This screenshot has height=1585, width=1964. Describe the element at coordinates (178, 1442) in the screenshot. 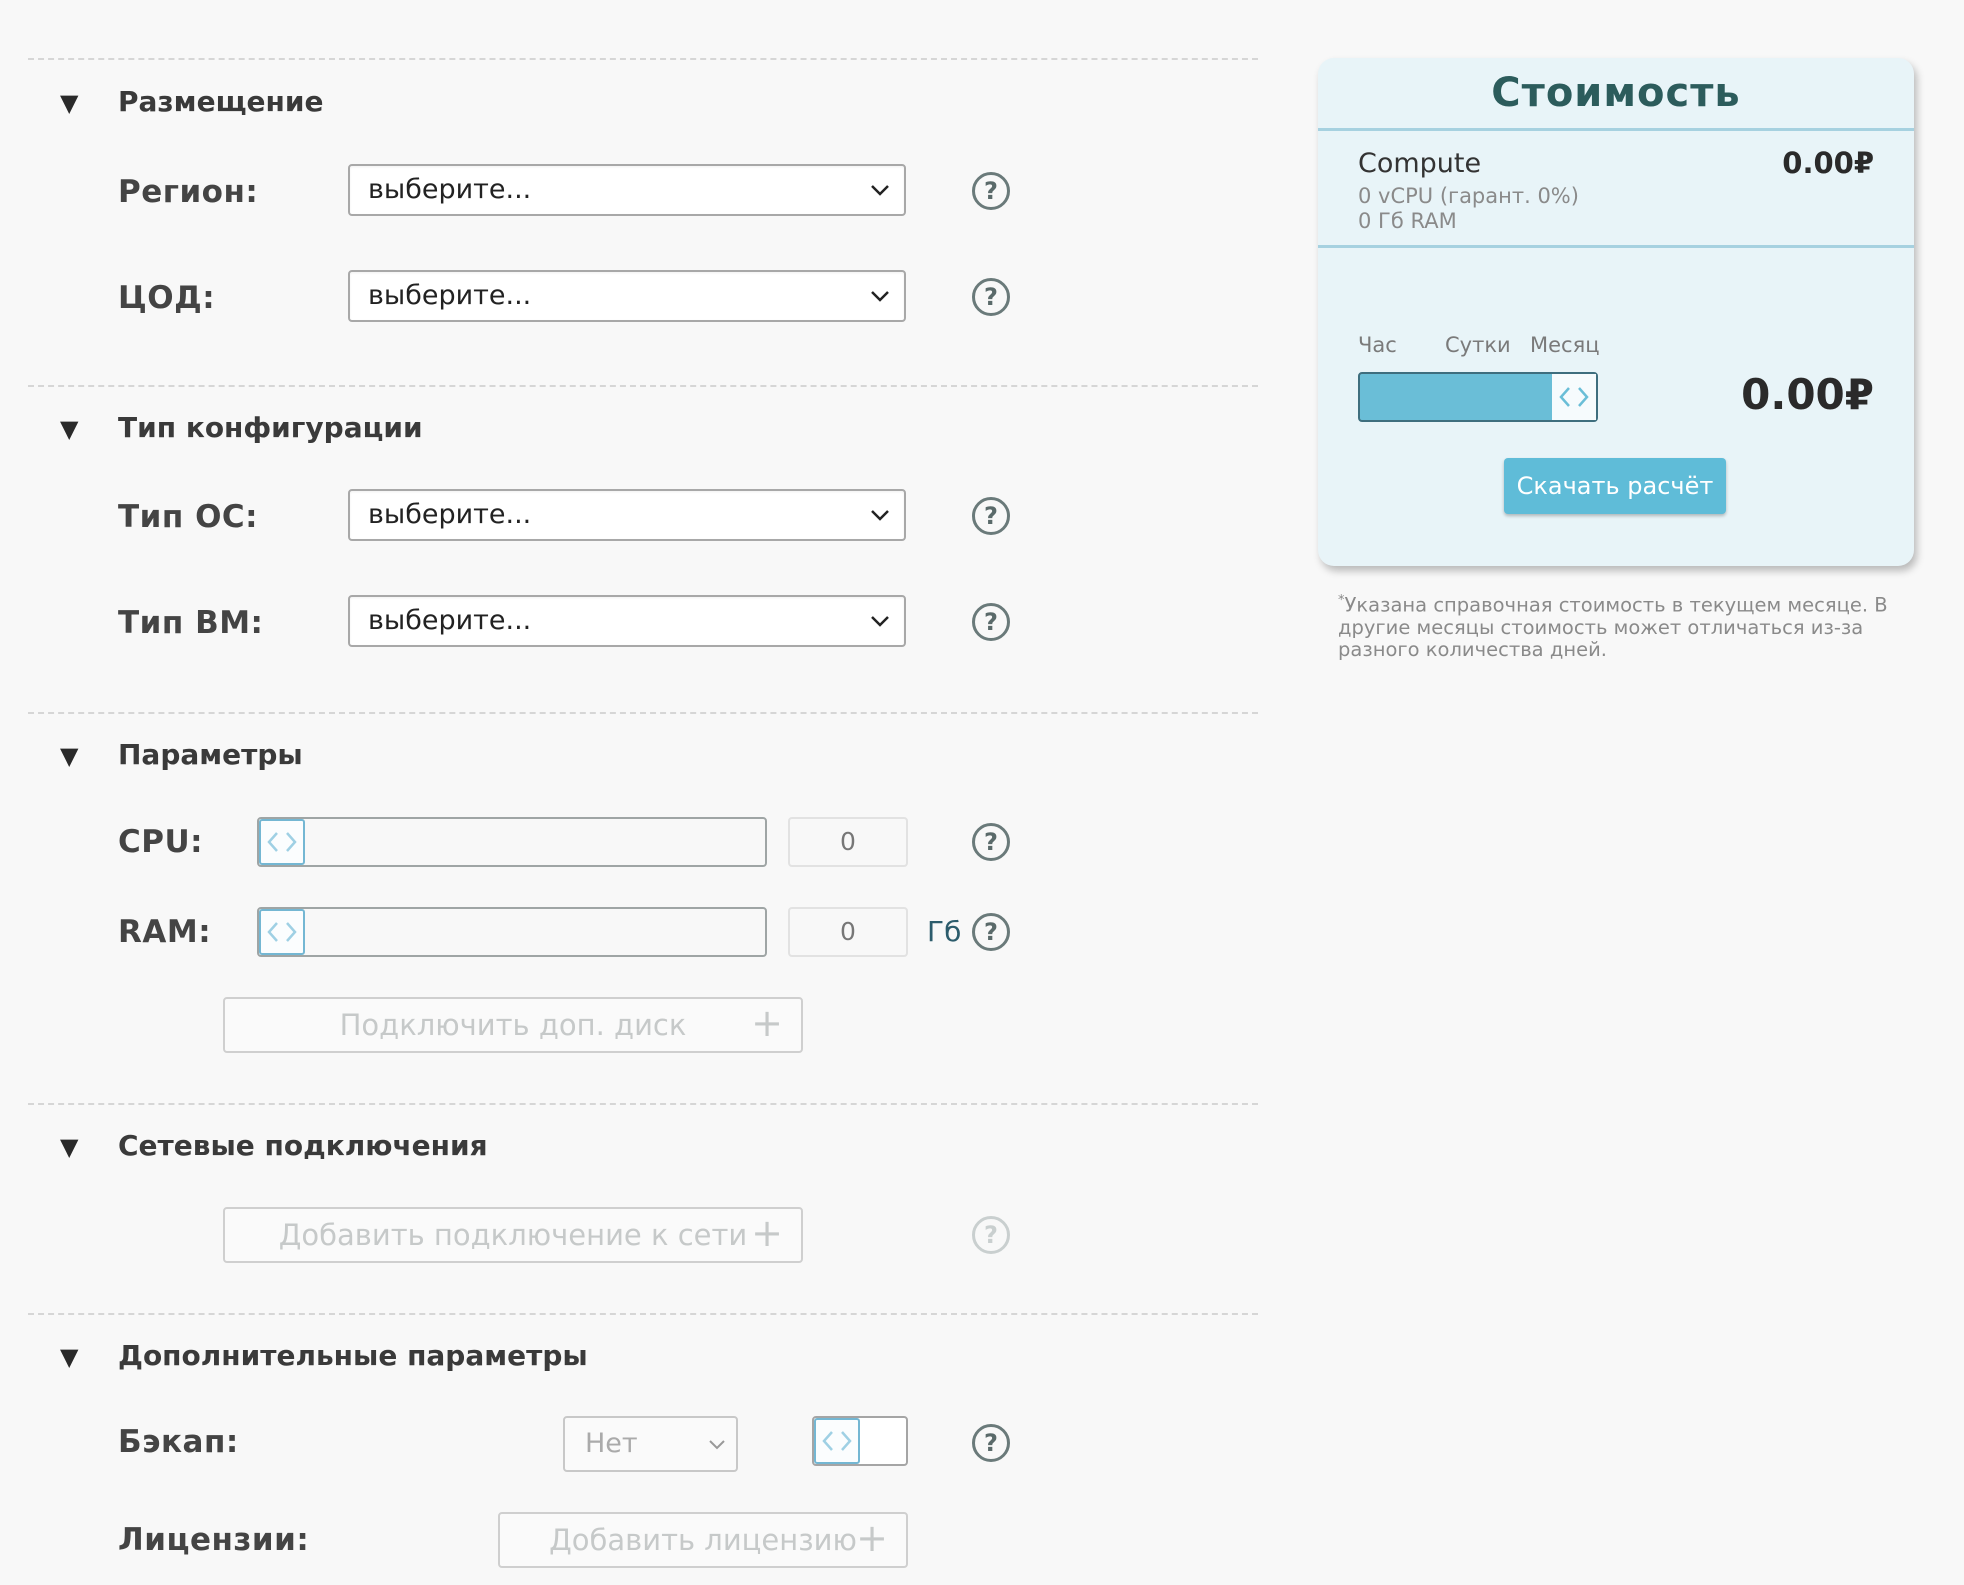

I see `backup-label: Бэкап:` at that location.